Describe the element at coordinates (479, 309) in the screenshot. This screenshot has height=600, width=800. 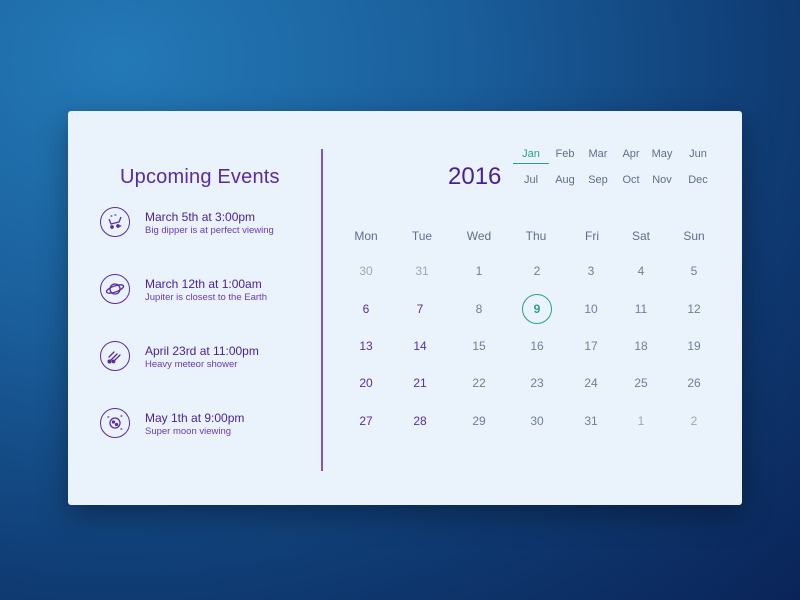
I see `day-cell: 8` at that location.